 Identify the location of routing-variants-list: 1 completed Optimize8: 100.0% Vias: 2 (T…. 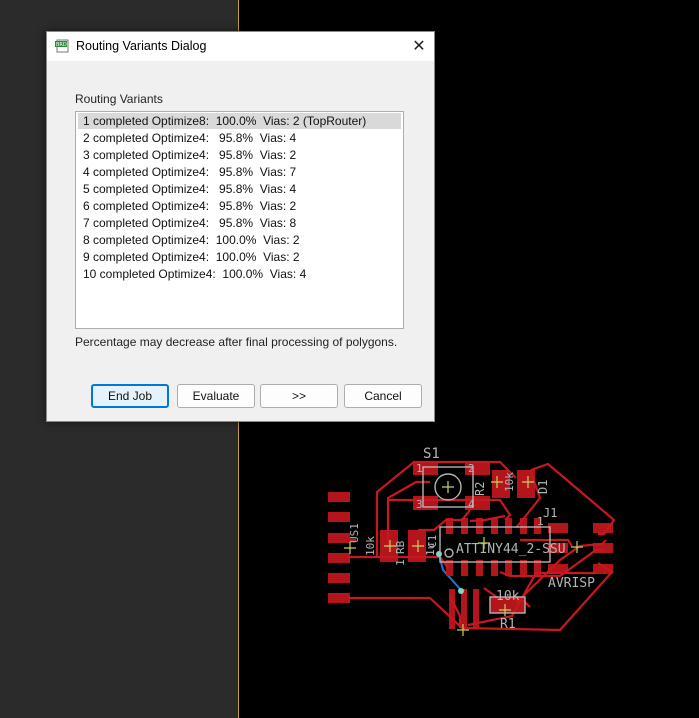
(239, 220).